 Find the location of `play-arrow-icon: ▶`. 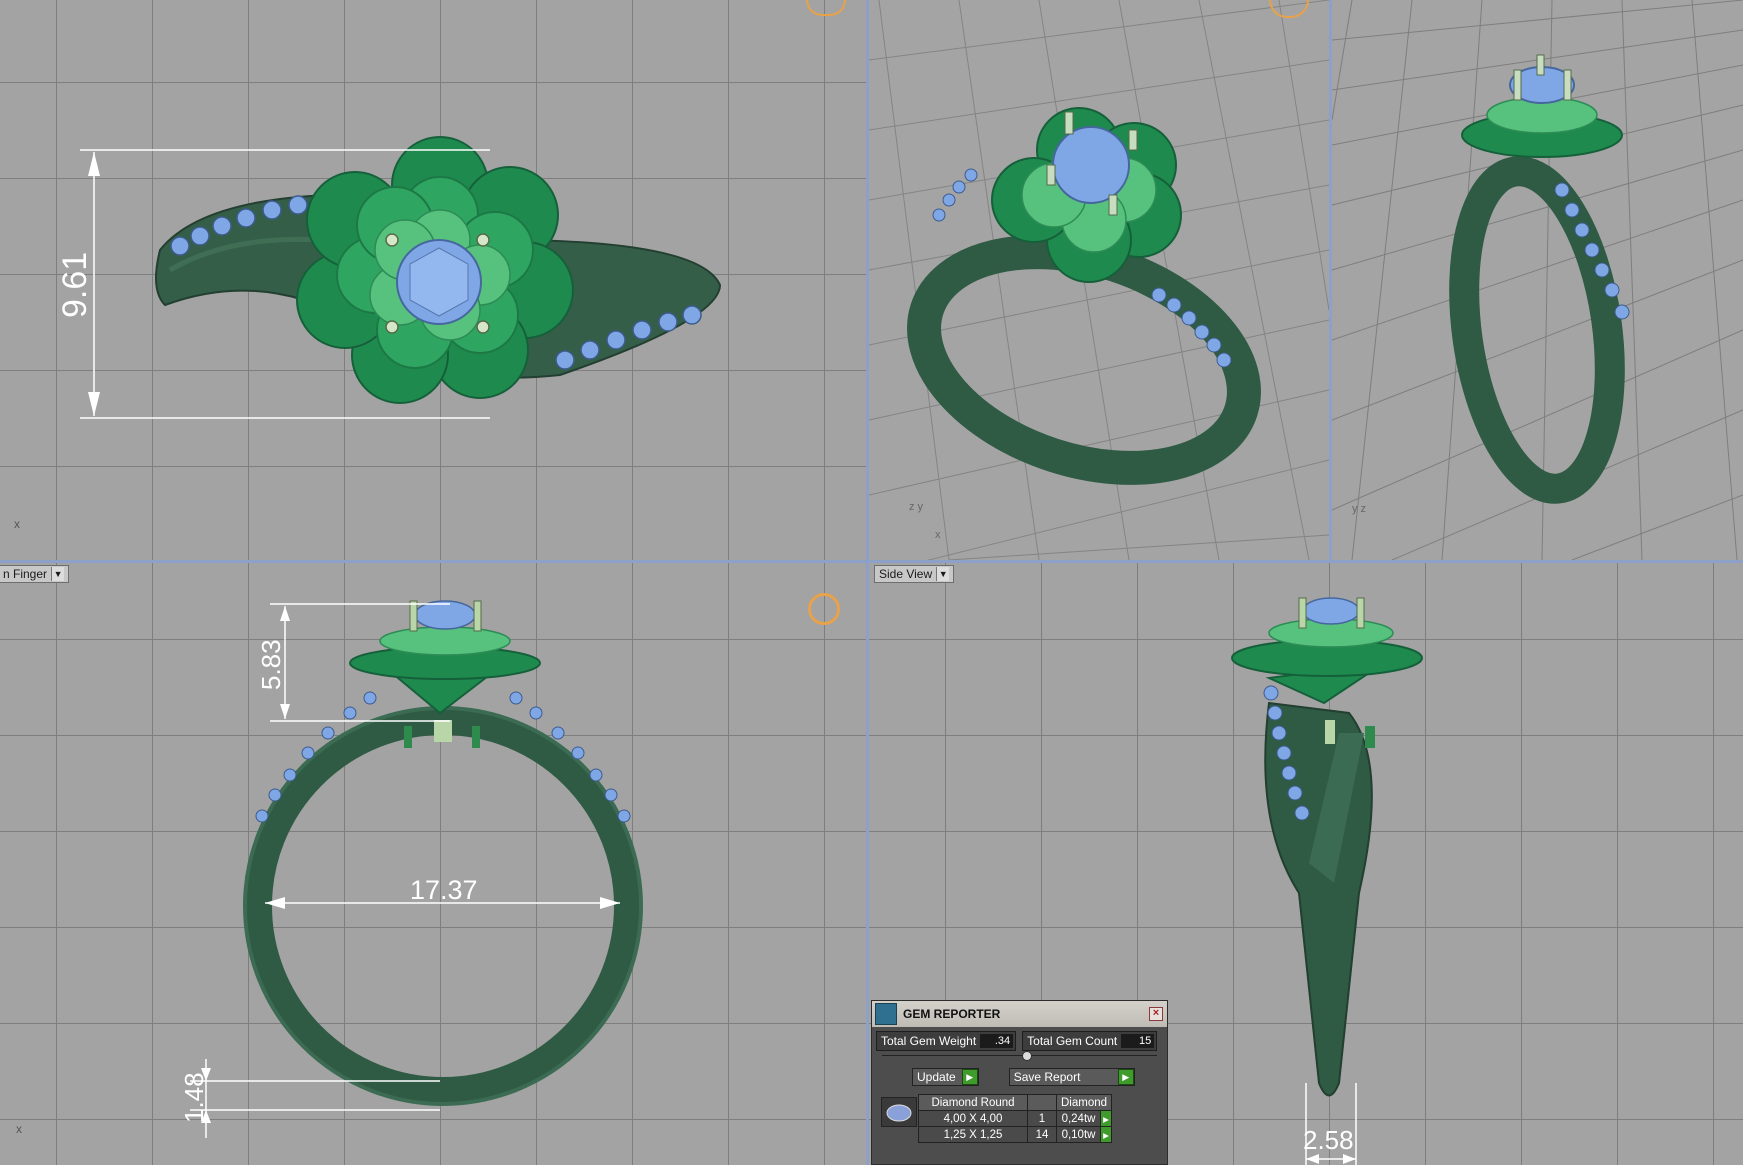

play-arrow-icon: ▶ is located at coordinates (969, 1077).